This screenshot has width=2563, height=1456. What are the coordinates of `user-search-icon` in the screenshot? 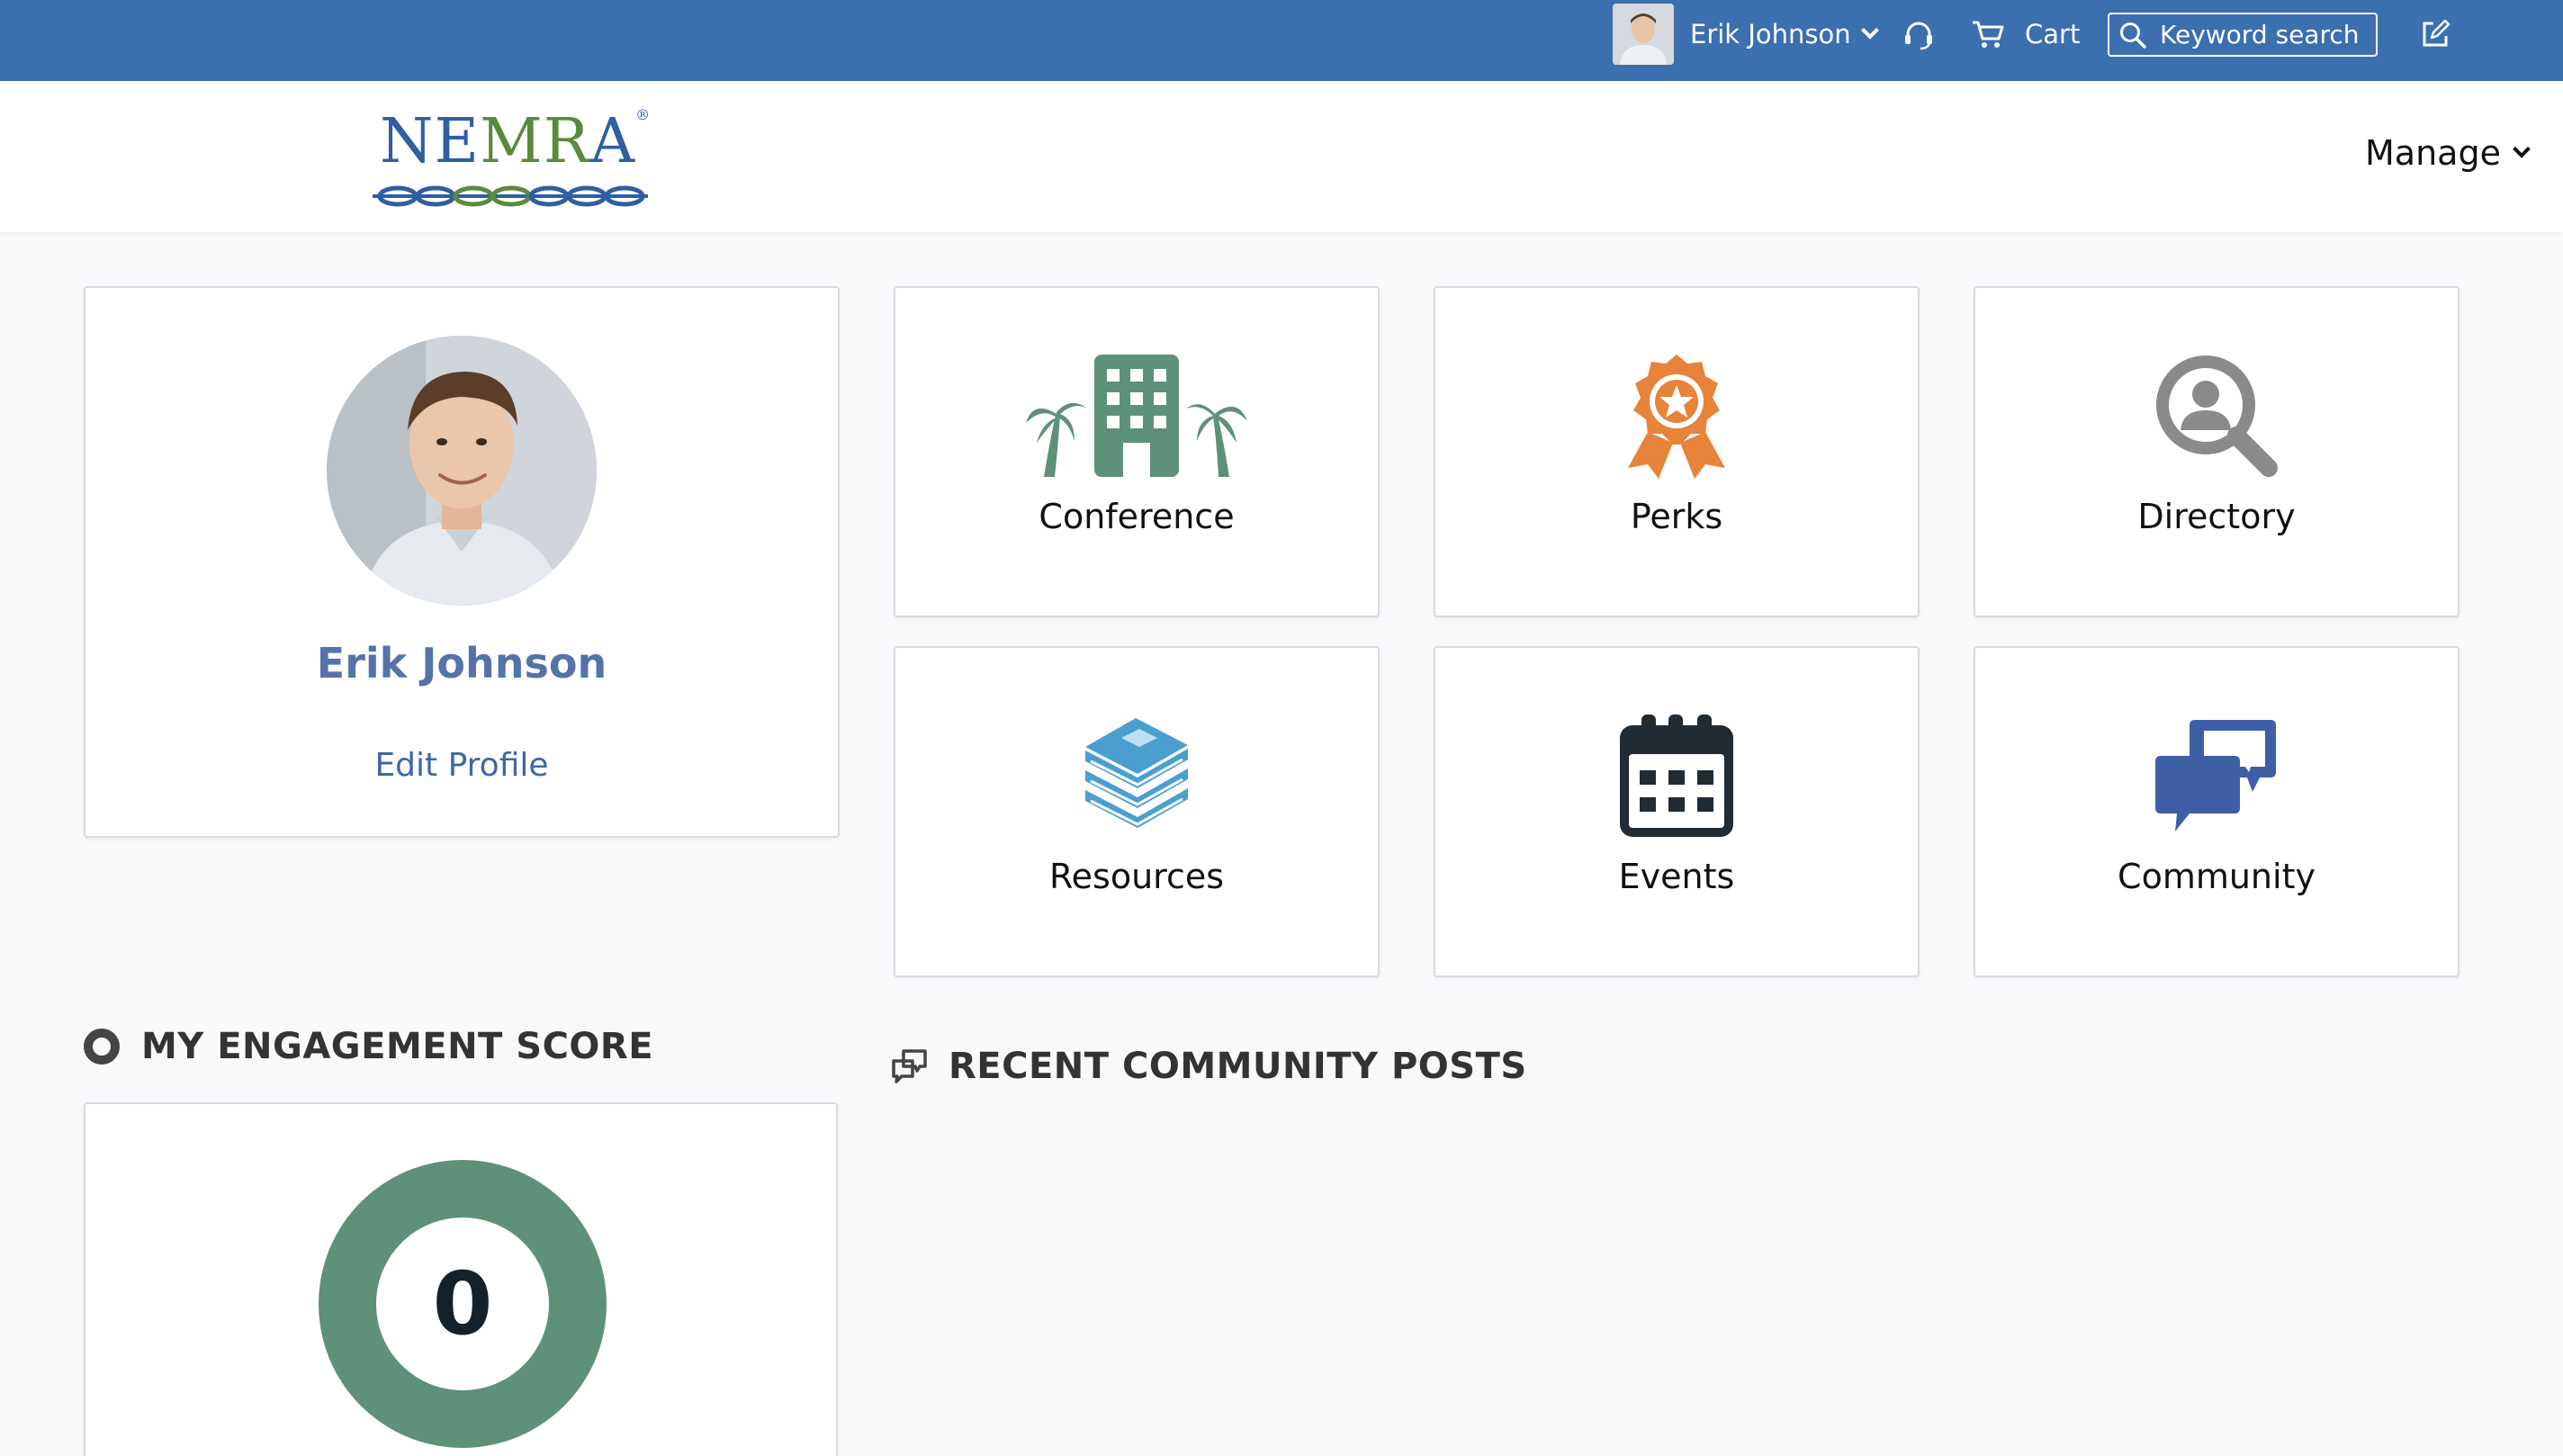 It's located at (2216, 416).